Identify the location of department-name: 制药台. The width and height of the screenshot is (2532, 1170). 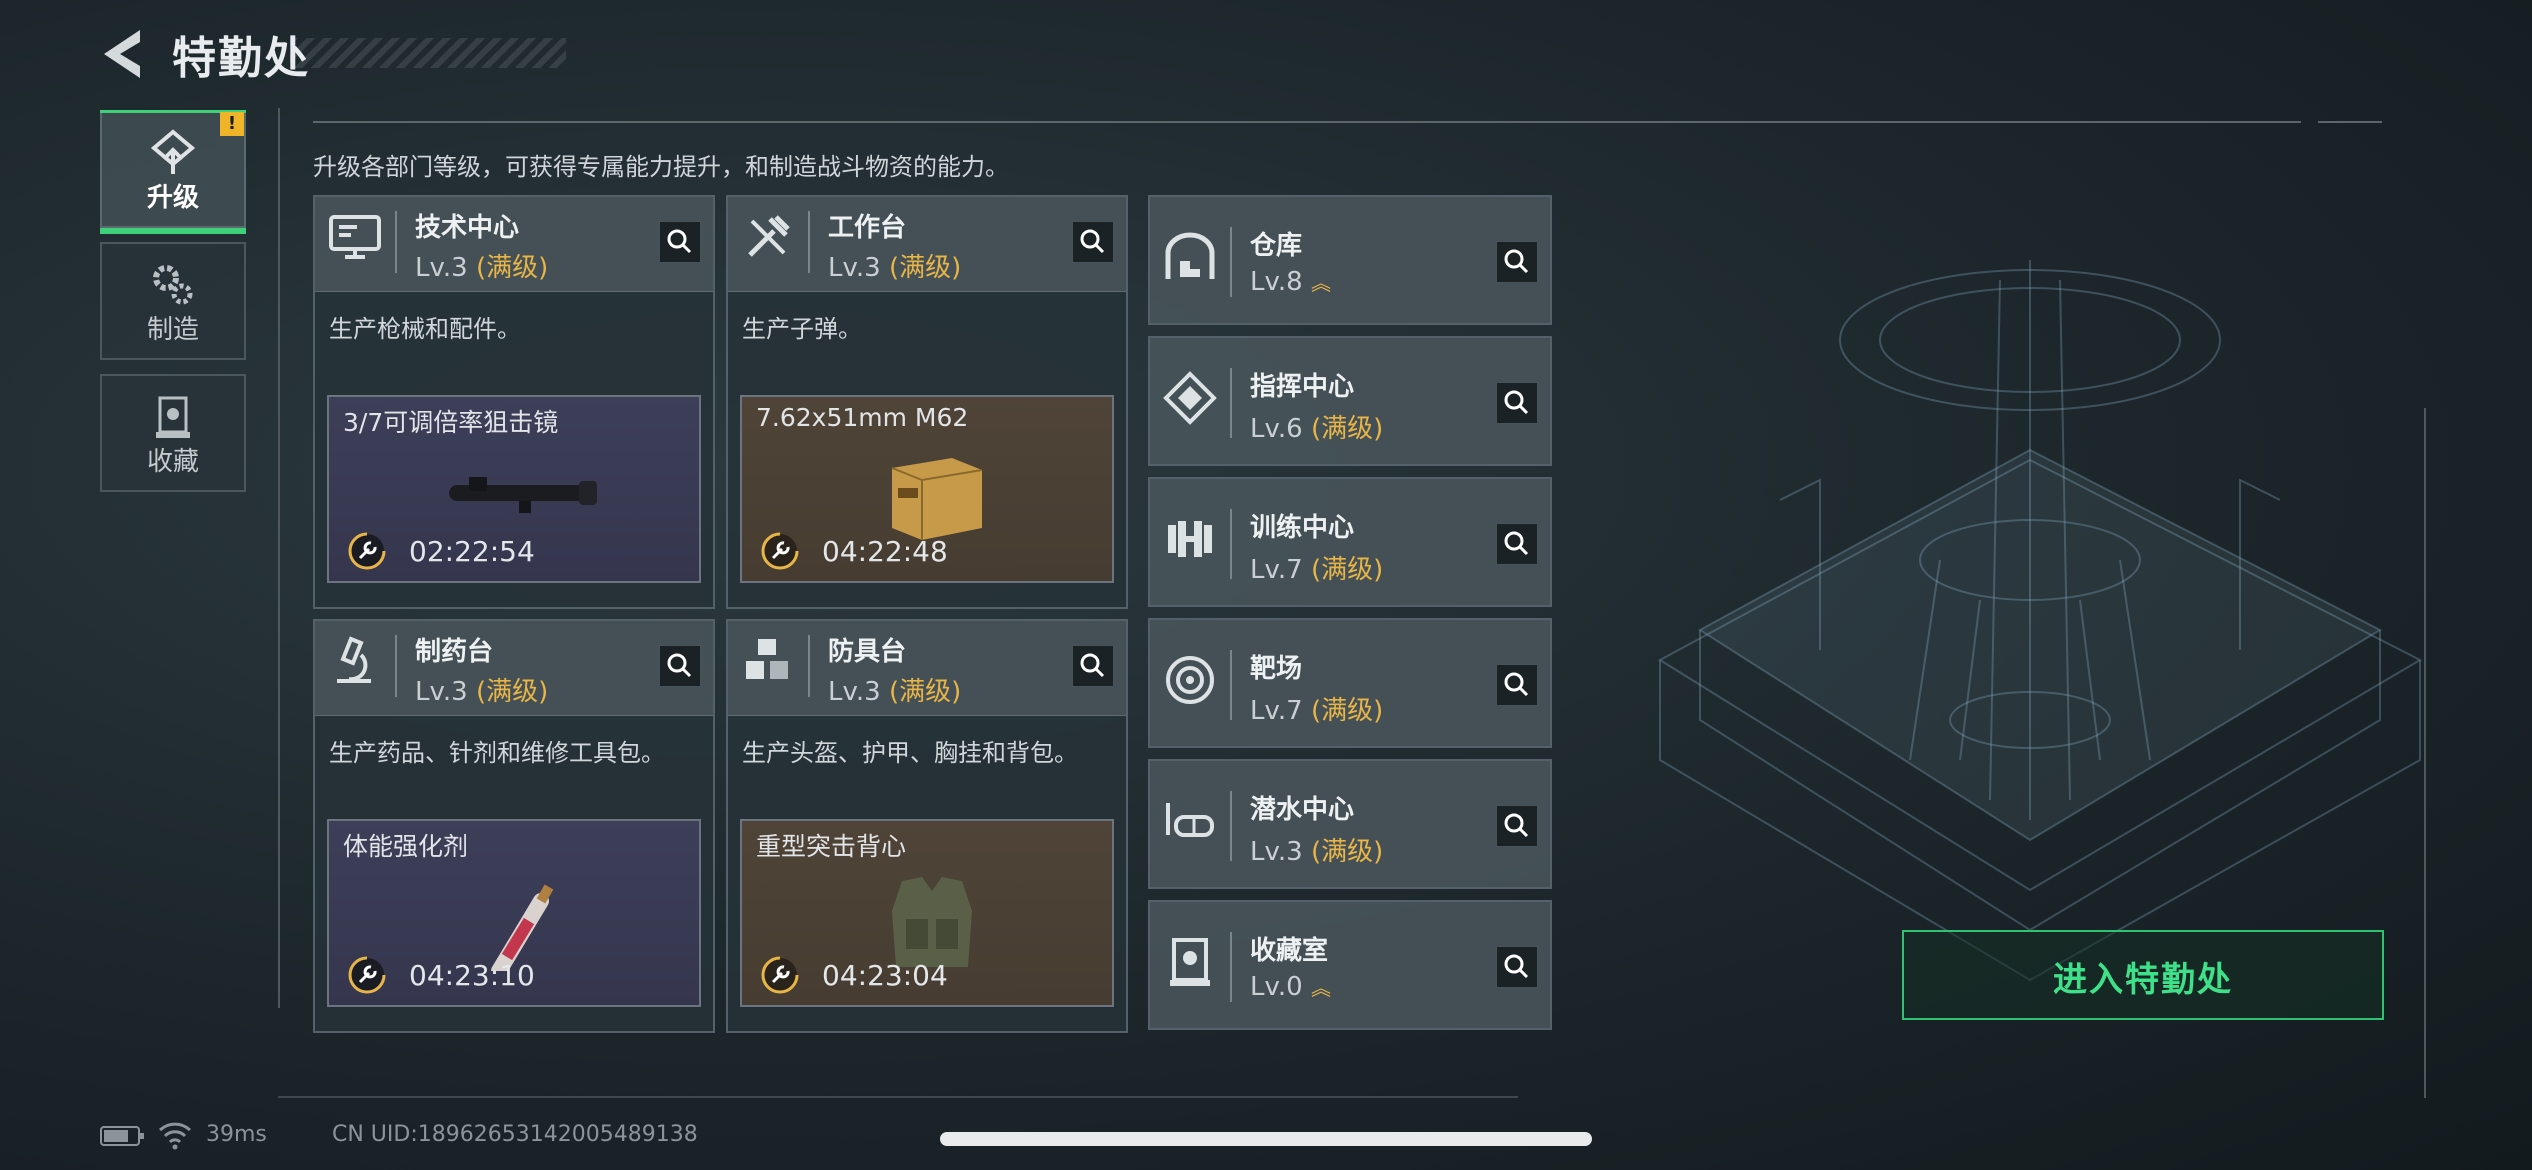
(454, 652).